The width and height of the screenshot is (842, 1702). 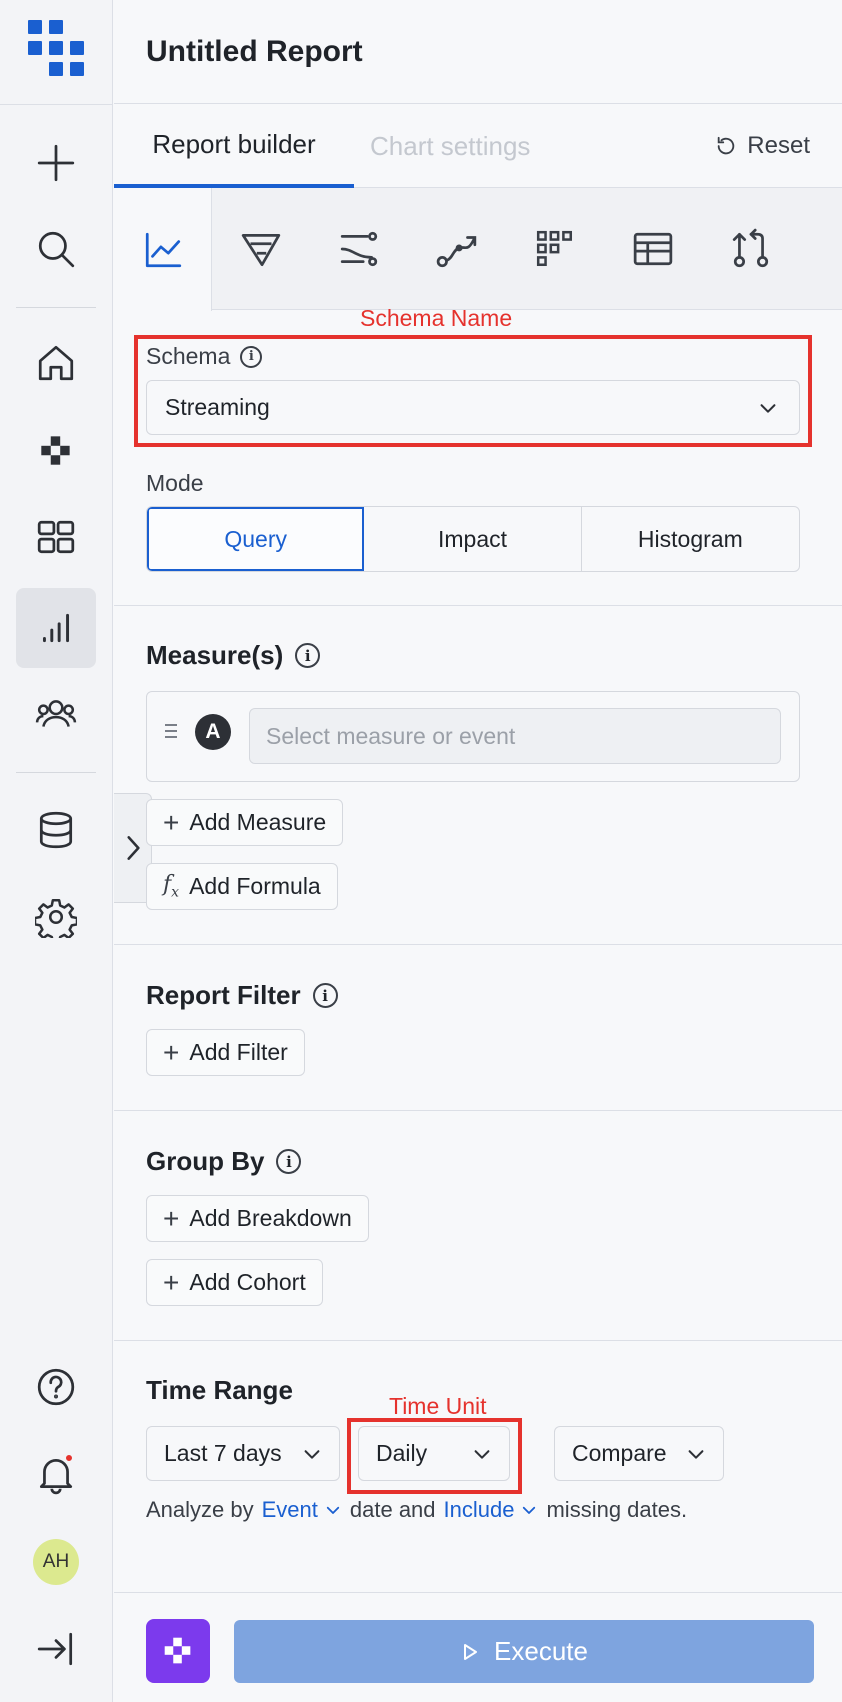 What do you see at coordinates (690, 539) in the screenshot?
I see `mode-histogram-option: Histogram` at bounding box center [690, 539].